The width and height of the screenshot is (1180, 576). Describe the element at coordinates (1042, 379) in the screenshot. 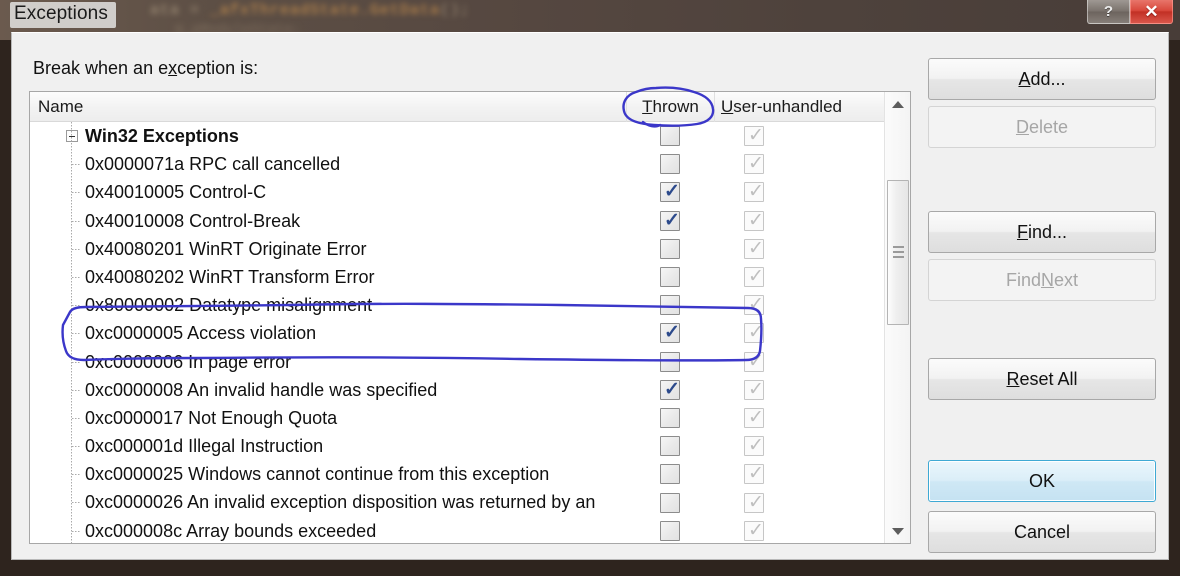

I see `reset-all-button: Reset All` at that location.